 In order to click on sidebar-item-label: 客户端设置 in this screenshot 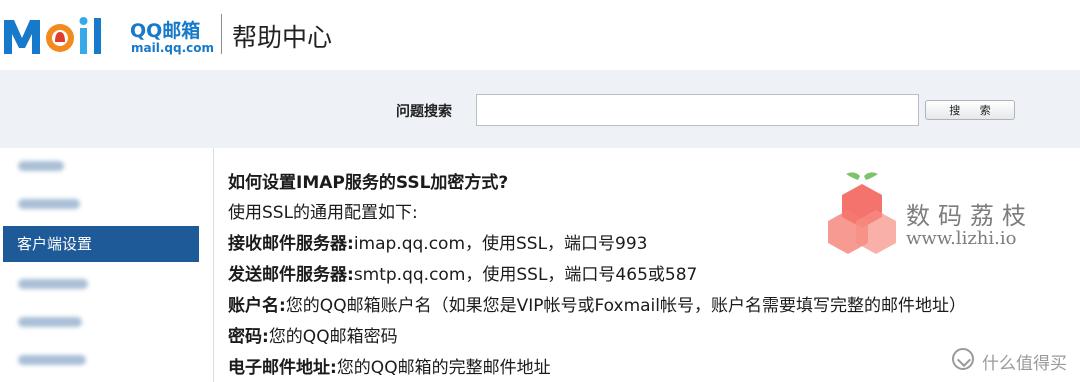, I will do `click(55, 244)`.